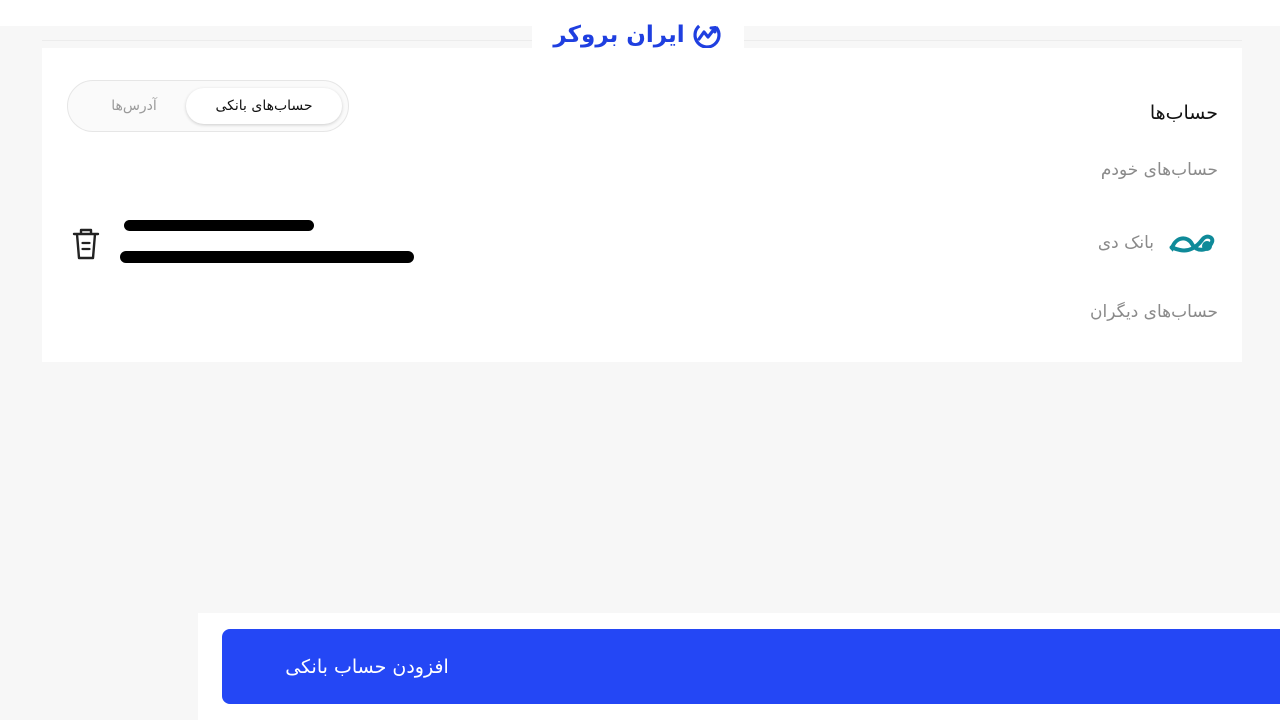 The image size is (1280, 720). What do you see at coordinates (219, 225) in the screenshot?
I see `redacted-account-number` at bounding box center [219, 225].